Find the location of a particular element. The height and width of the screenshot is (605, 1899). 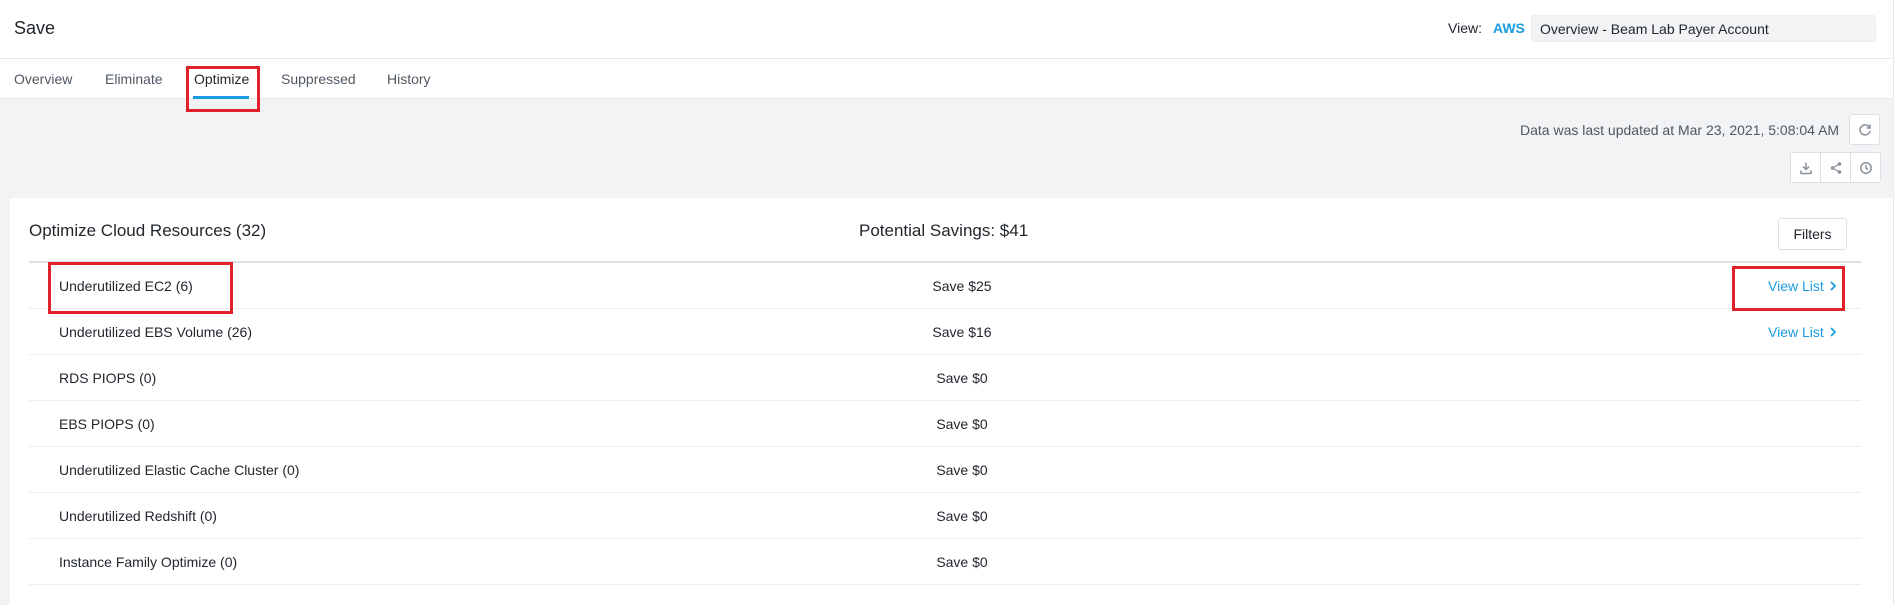

potential-savings: Potential Savings: $41 is located at coordinates (944, 230).